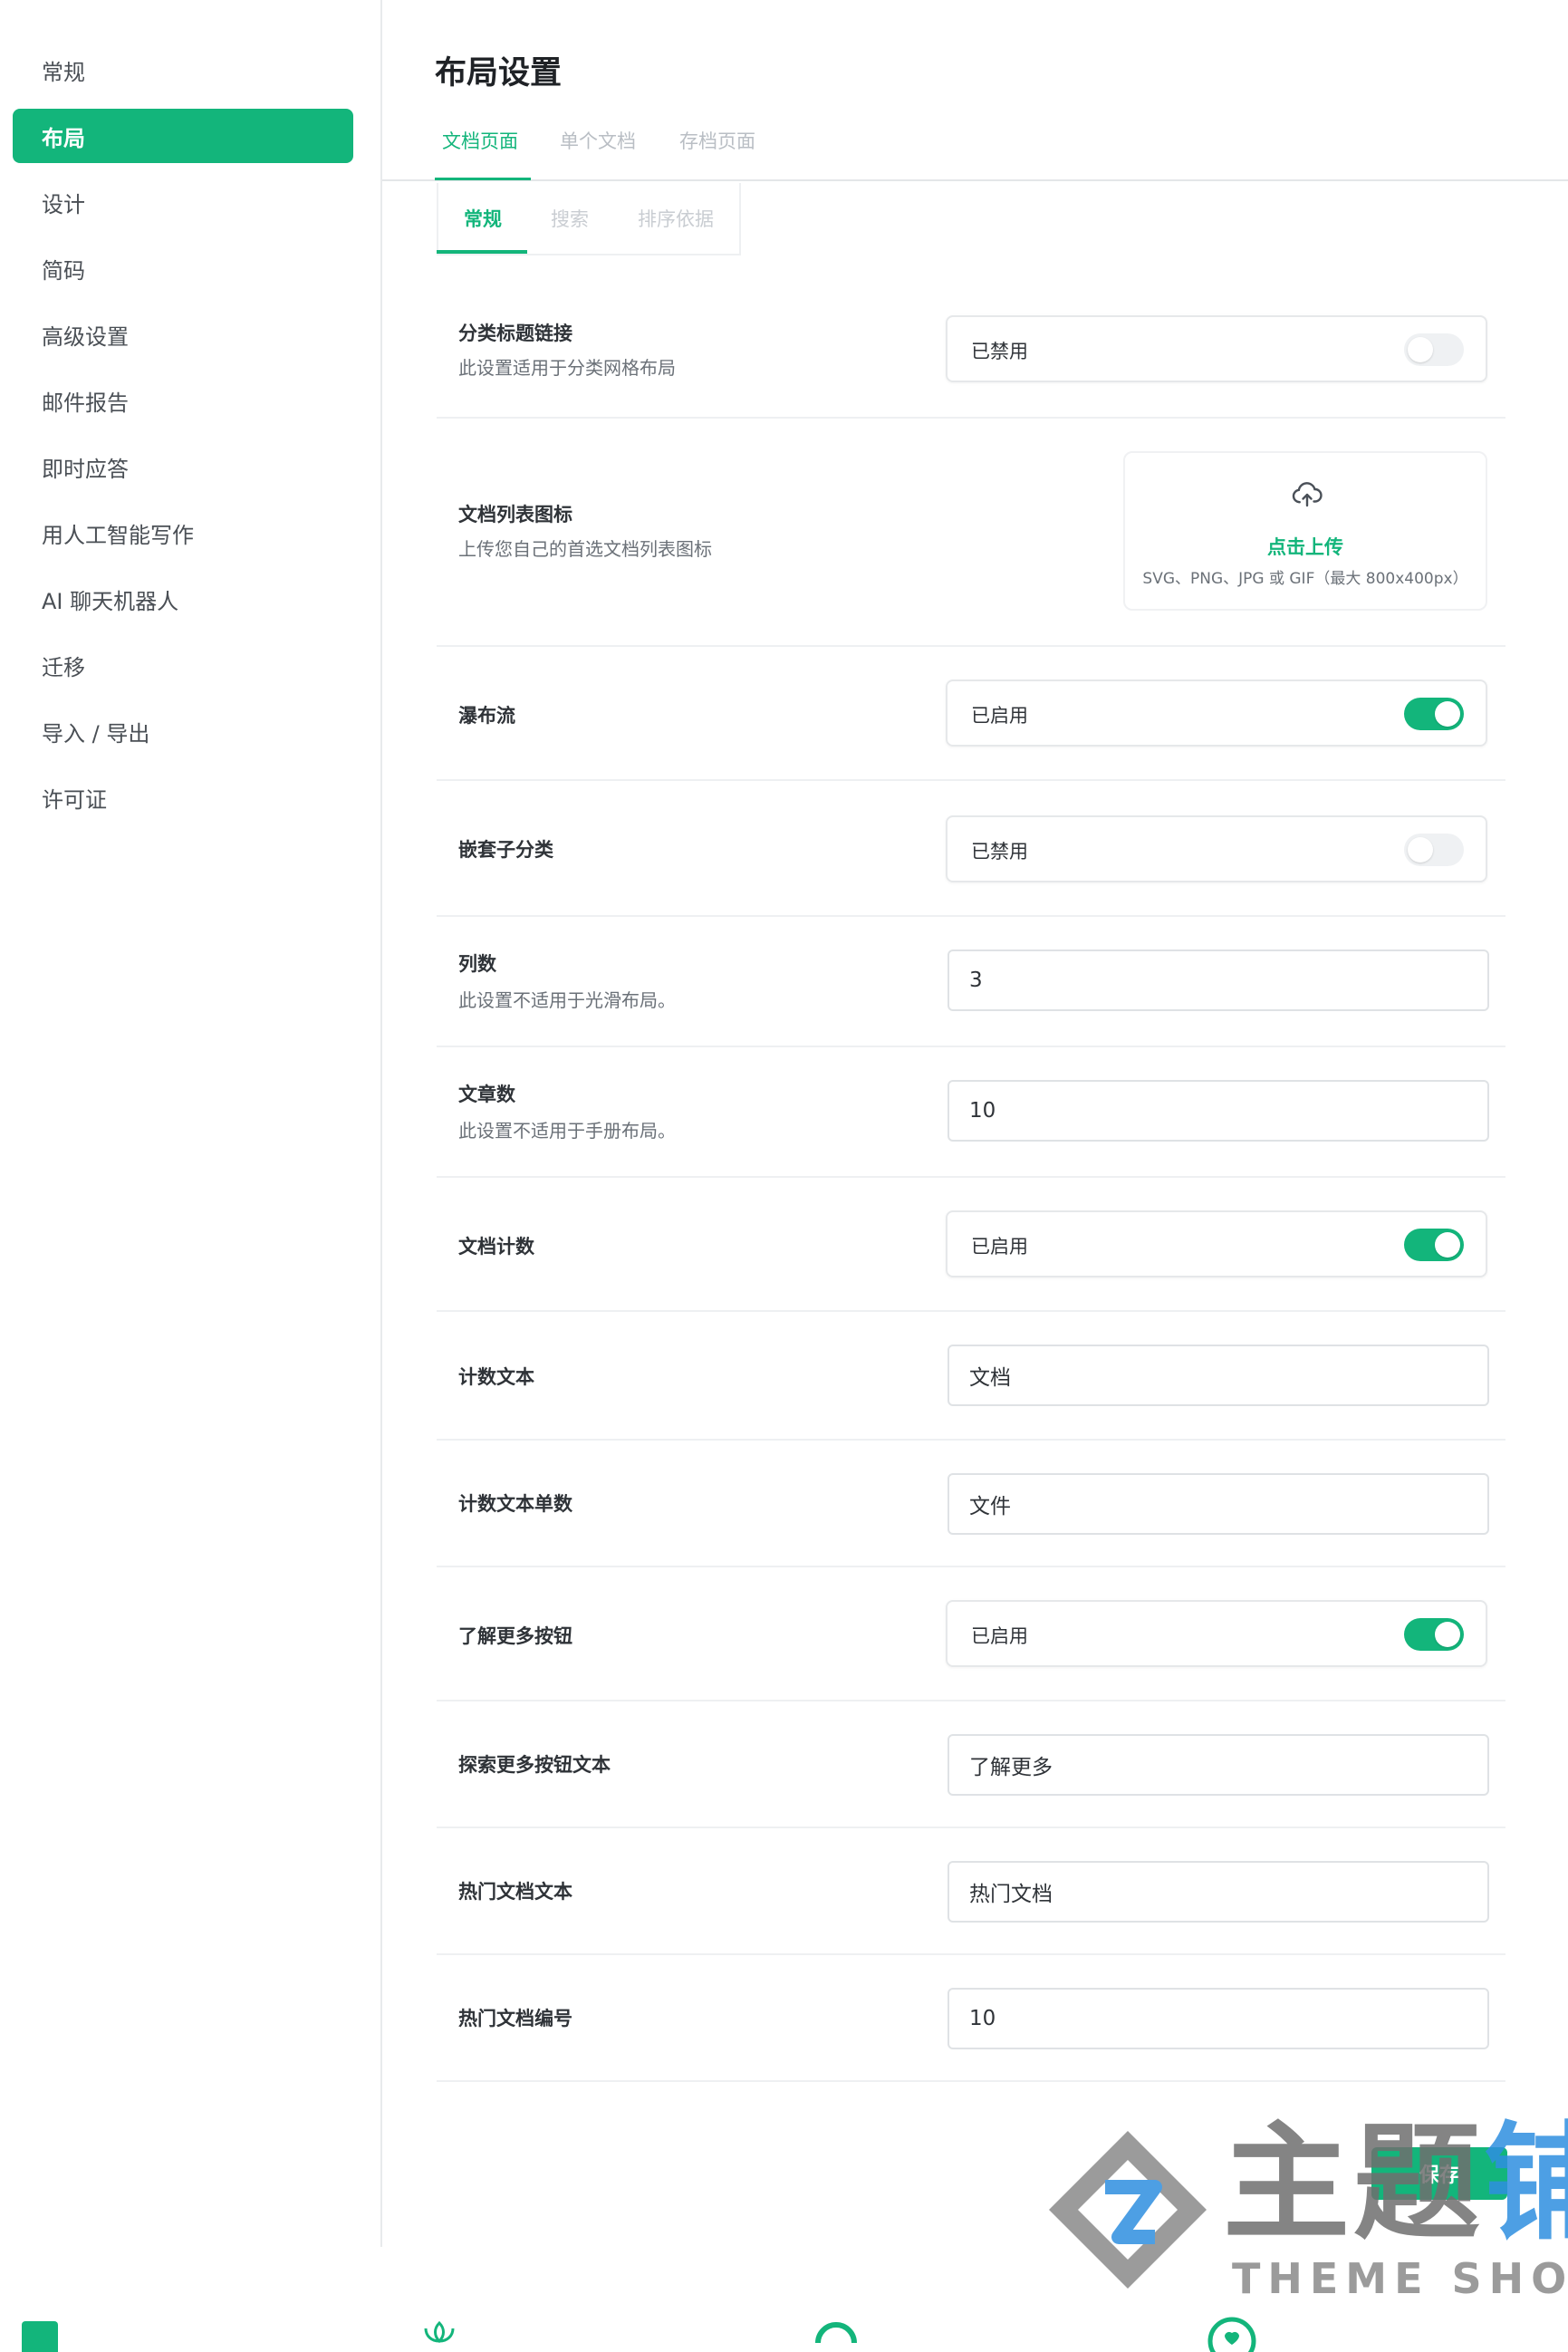 This screenshot has height=2352, width=1568. I want to click on upload-link: 点击上传, so click(1305, 546).